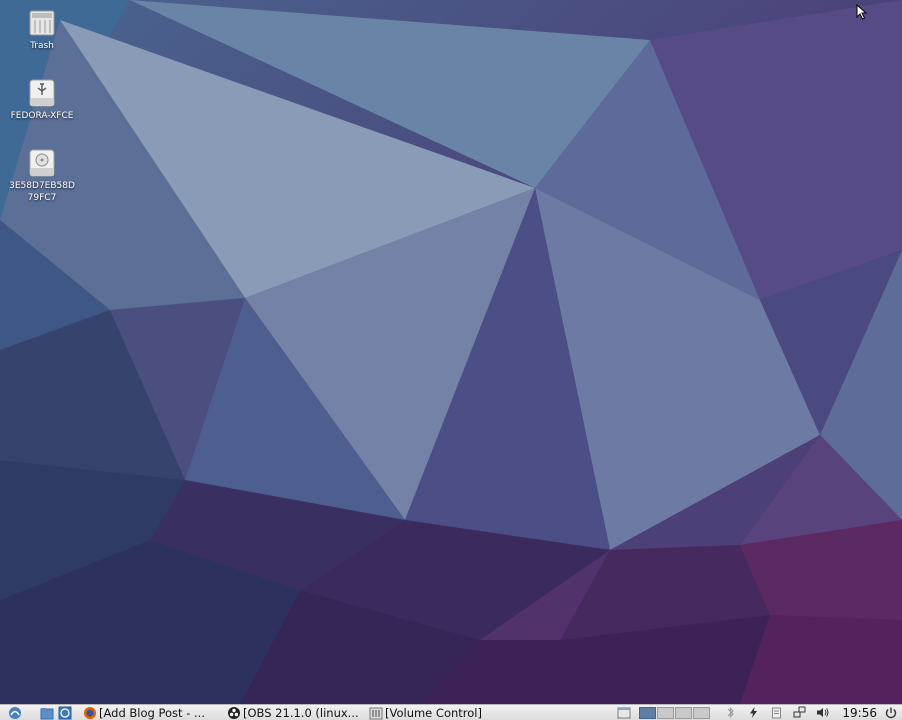 The width and height of the screenshot is (902, 720). I want to click on folder-icon, so click(47, 713).